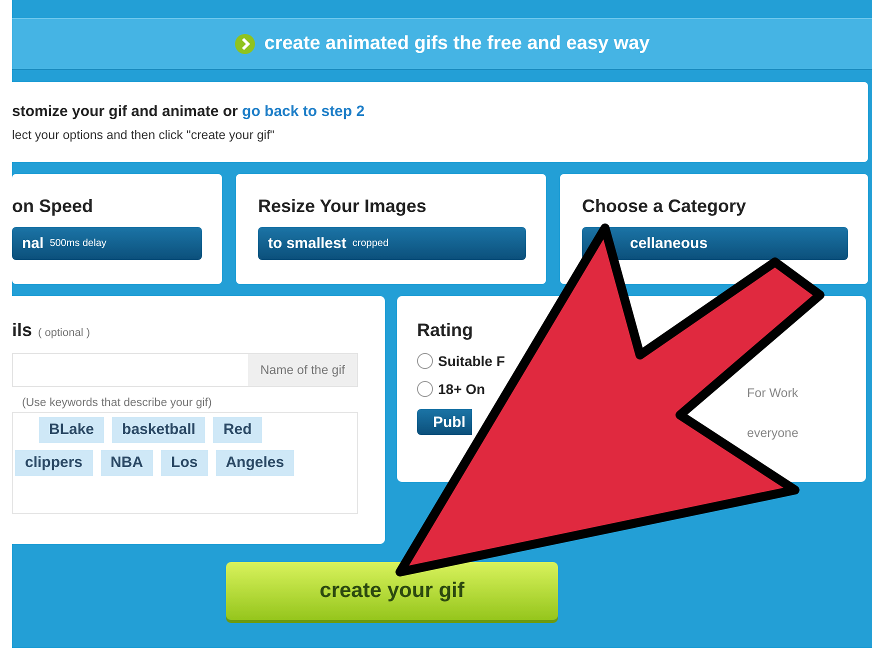 The height and width of the screenshot is (655, 872). What do you see at coordinates (189, 111) in the screenshot?
I see `intro-heading: stomize your gif and animate or go back to step 2` at bounding box center [189, 111].